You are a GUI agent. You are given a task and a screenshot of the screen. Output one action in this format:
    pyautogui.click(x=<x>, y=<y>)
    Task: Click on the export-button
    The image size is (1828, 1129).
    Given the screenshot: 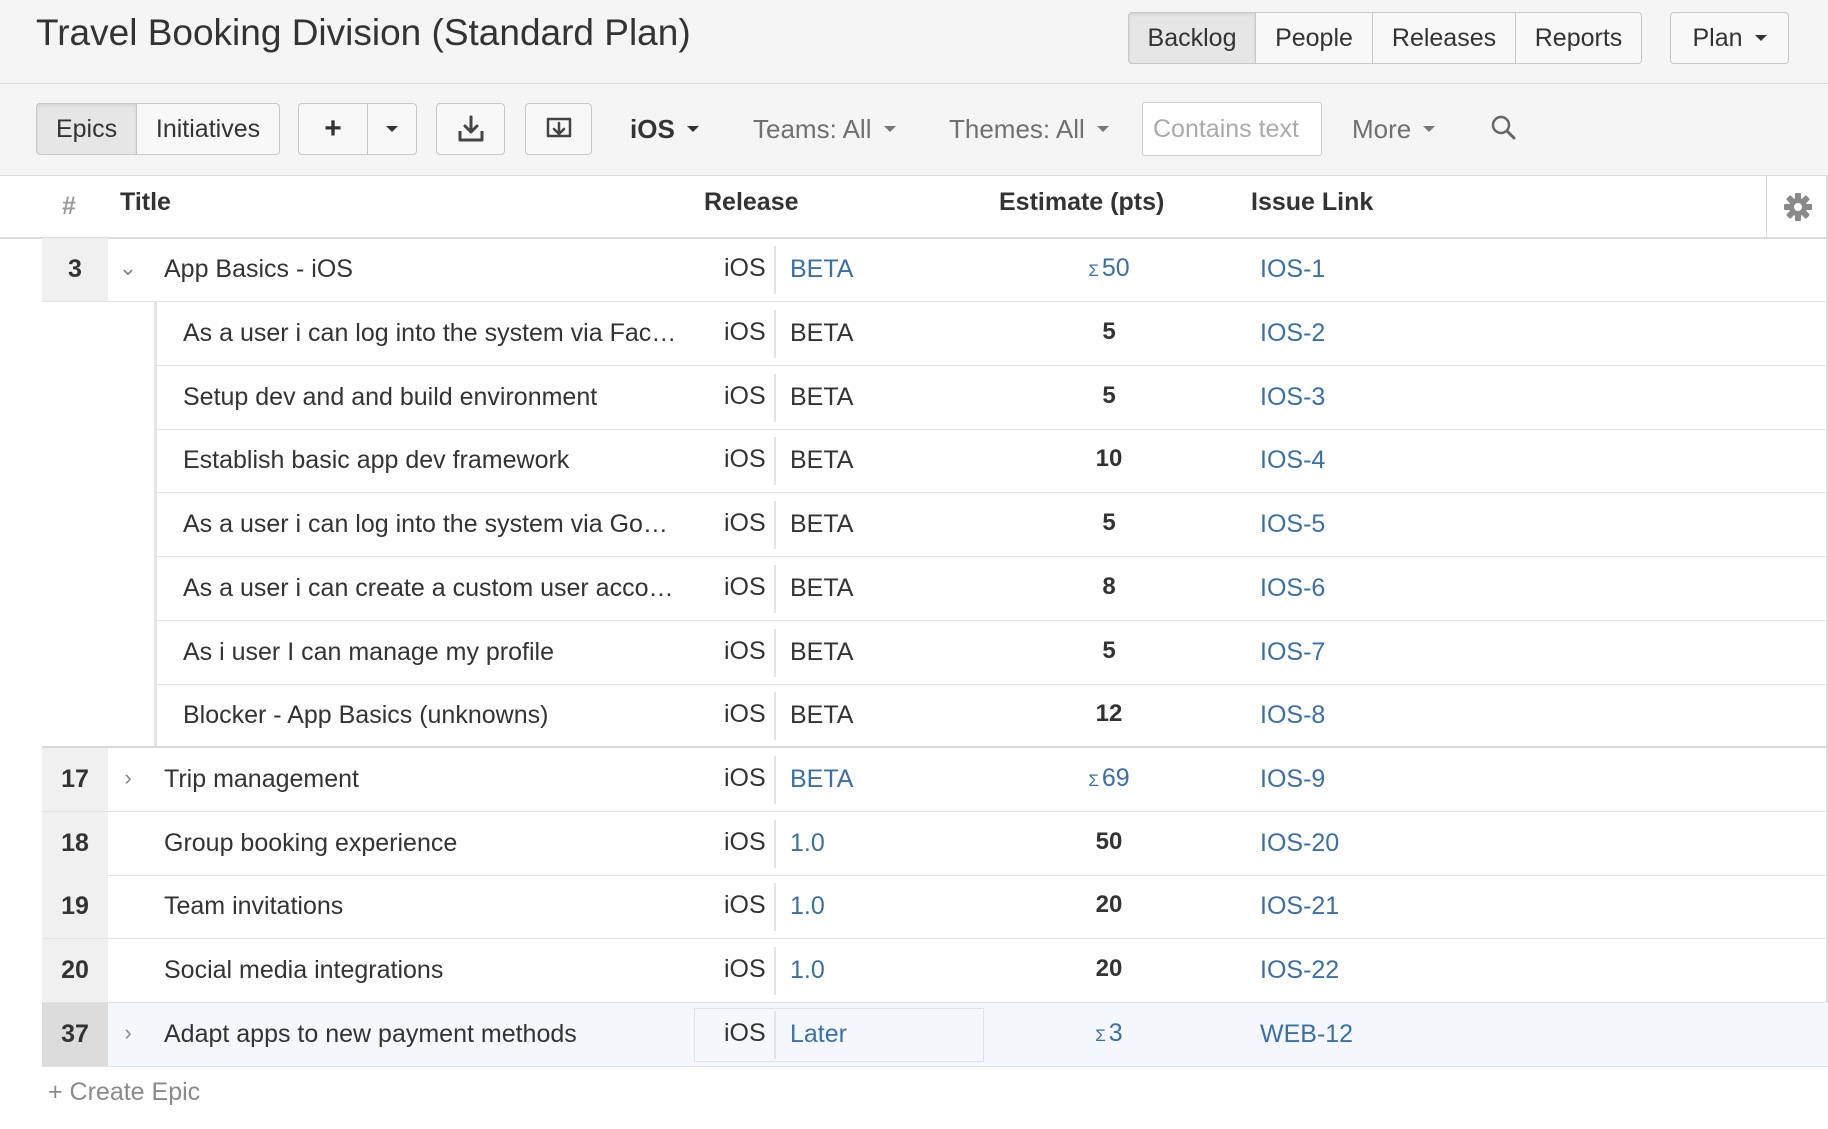 What is the action you would take?
    pyautogui.click(x=558, y=129)
    